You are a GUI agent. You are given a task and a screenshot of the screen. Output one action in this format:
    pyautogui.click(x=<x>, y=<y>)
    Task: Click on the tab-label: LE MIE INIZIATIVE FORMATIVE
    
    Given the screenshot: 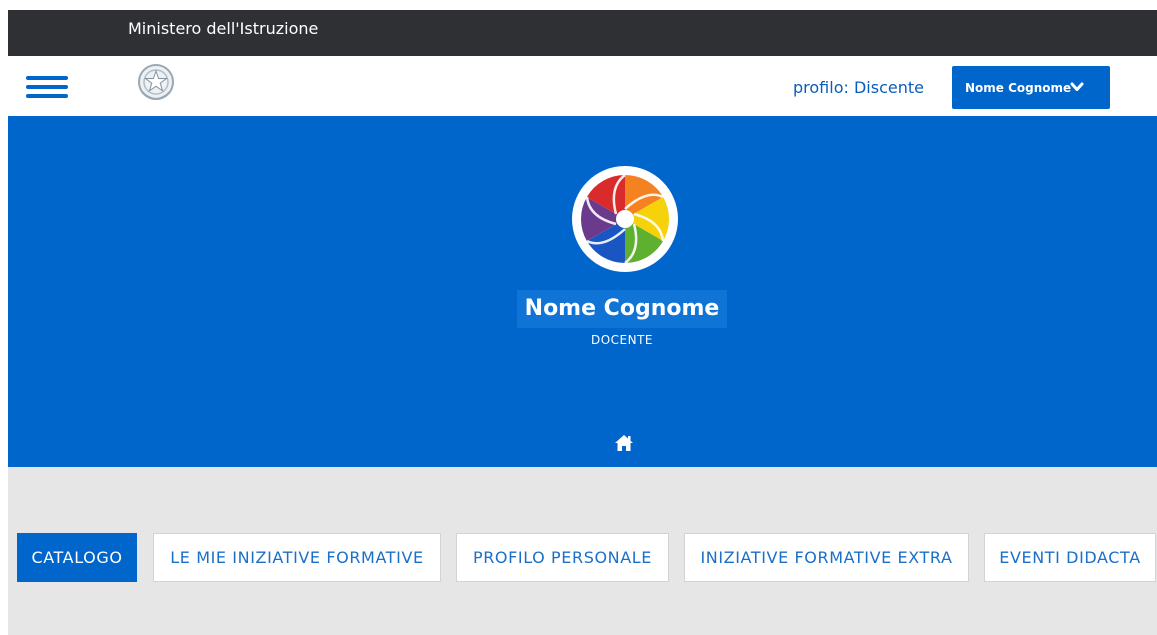 What is the action you would take?
    pyautogui.click(x=297, y=557)
    